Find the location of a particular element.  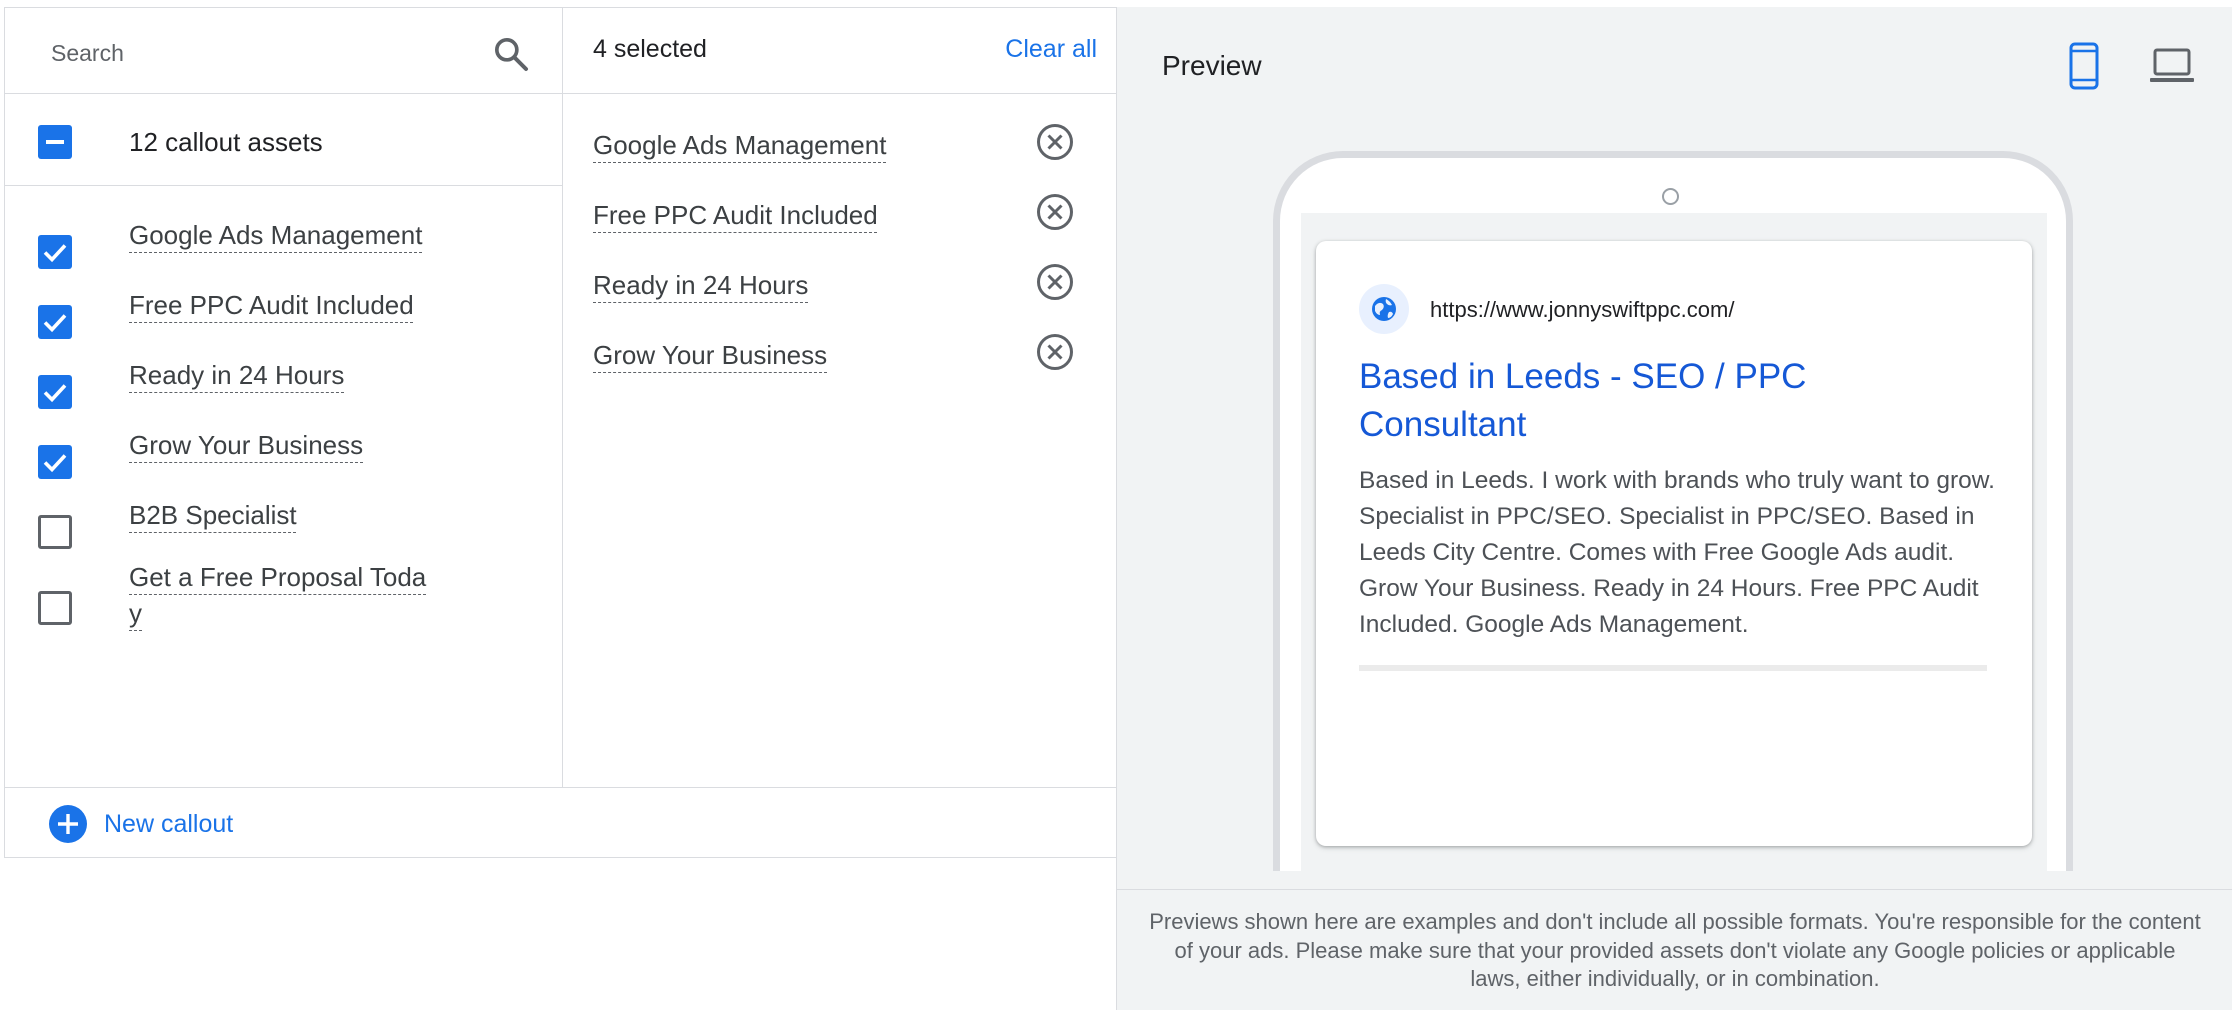

callout-count-label: 12 callout assets is located at coordinates (226, 142).